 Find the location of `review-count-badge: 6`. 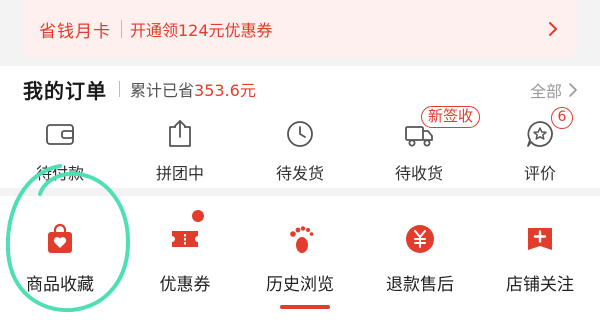

review-count-badge: 6 is located at coordinates (562, 118).